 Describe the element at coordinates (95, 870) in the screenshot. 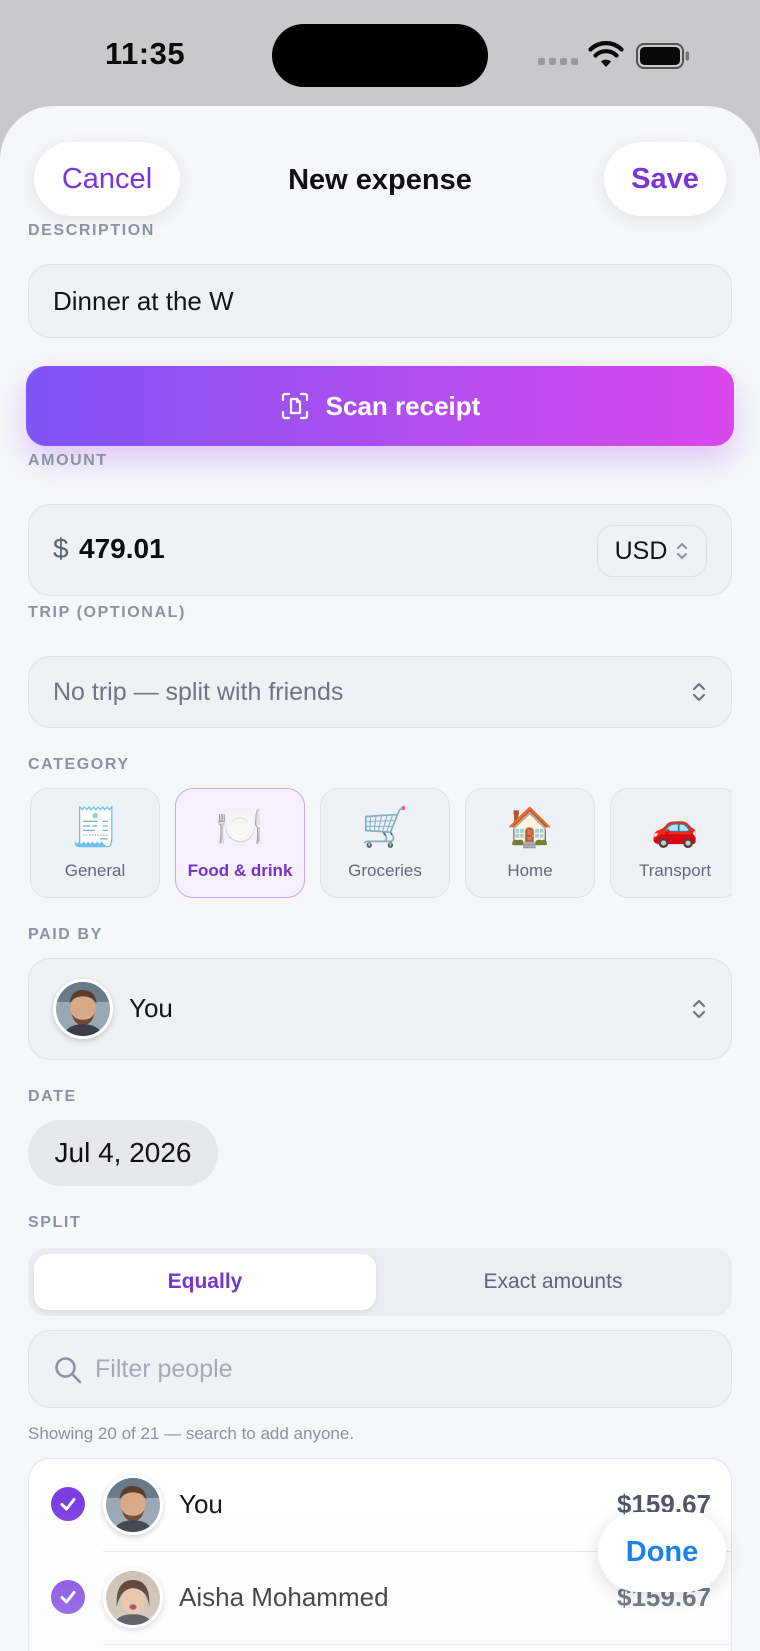

I see `category-label-general: General` at that location.